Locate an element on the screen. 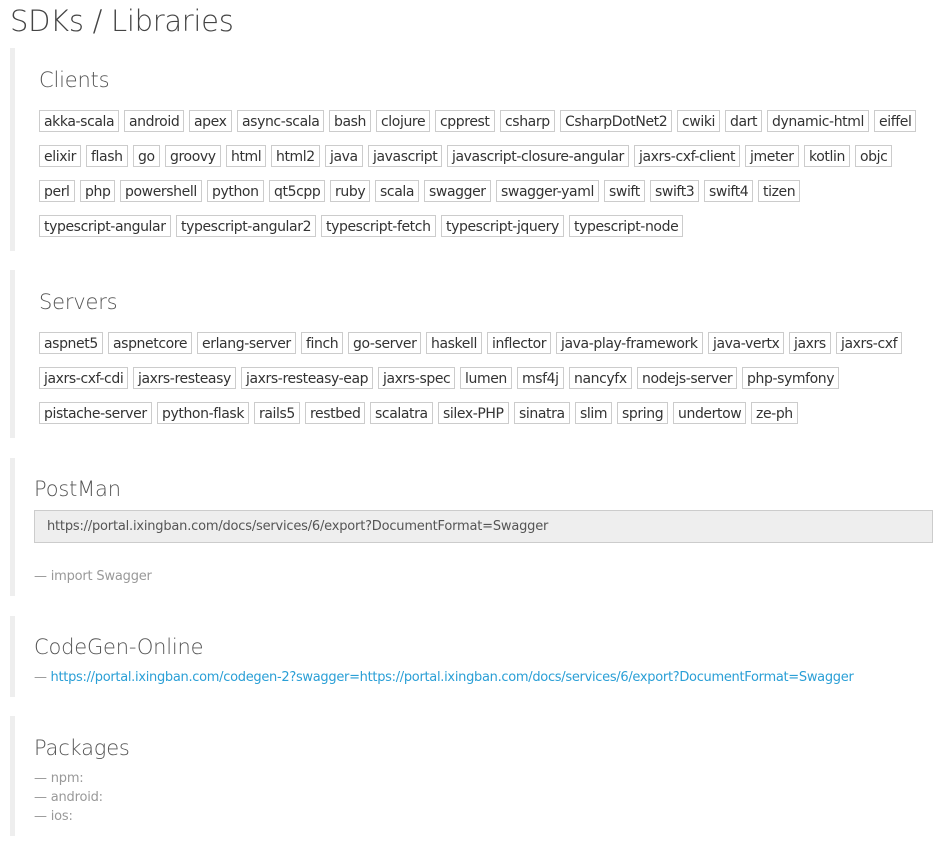  client-tag-async-scala: async-scala is located at coordinates (281, 121).